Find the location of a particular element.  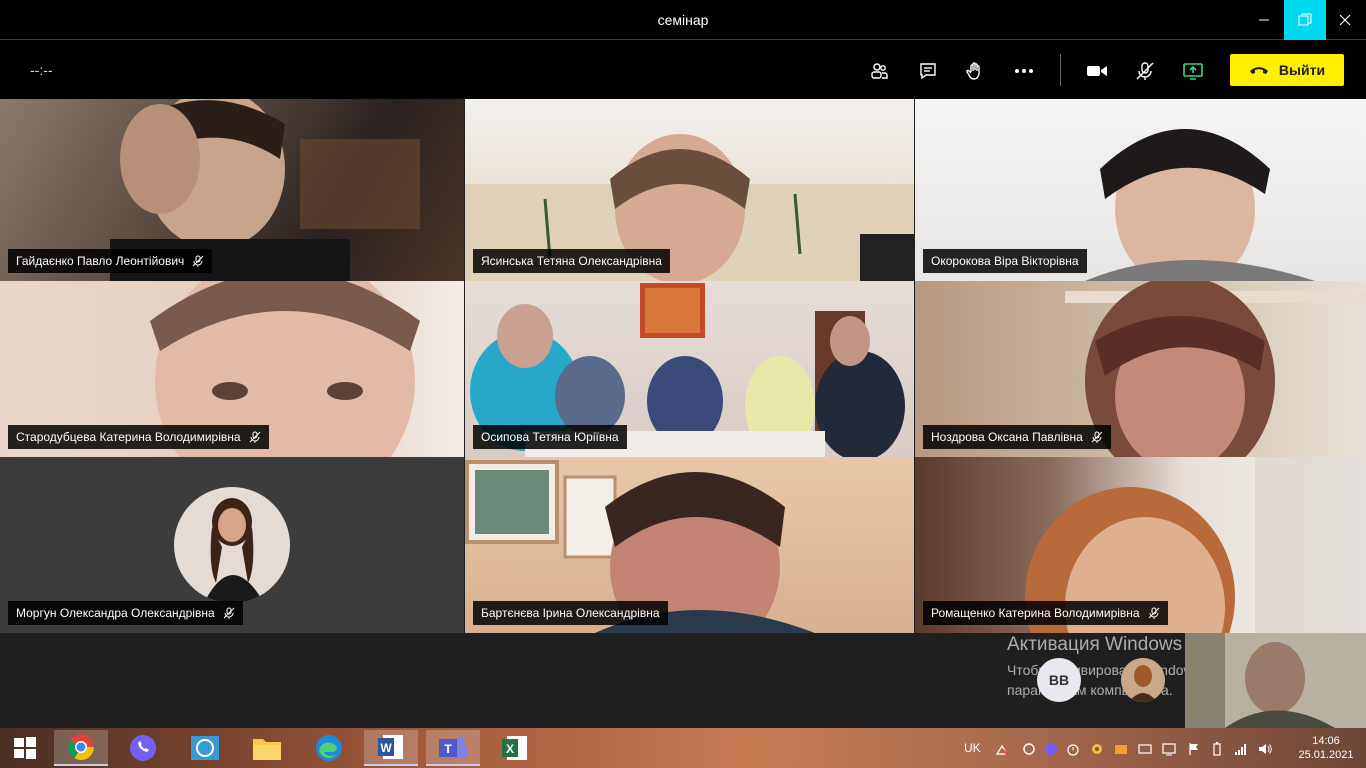

microphone-button is located at coordinates (1145, 71).